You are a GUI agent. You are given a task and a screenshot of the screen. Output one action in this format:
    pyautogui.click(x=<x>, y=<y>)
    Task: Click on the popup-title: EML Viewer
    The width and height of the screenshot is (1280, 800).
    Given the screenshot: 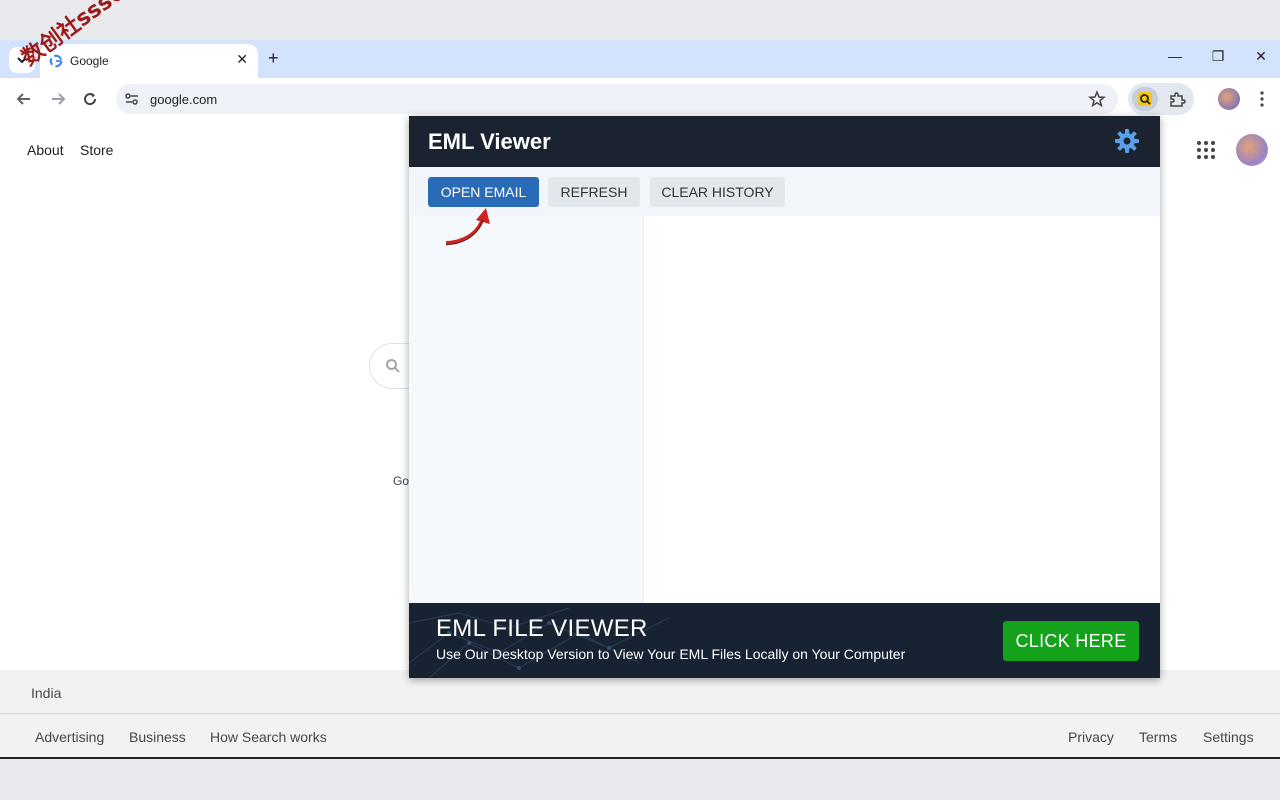 What is the action you would take?
    pyautogui.click(x=489, y=141)
    